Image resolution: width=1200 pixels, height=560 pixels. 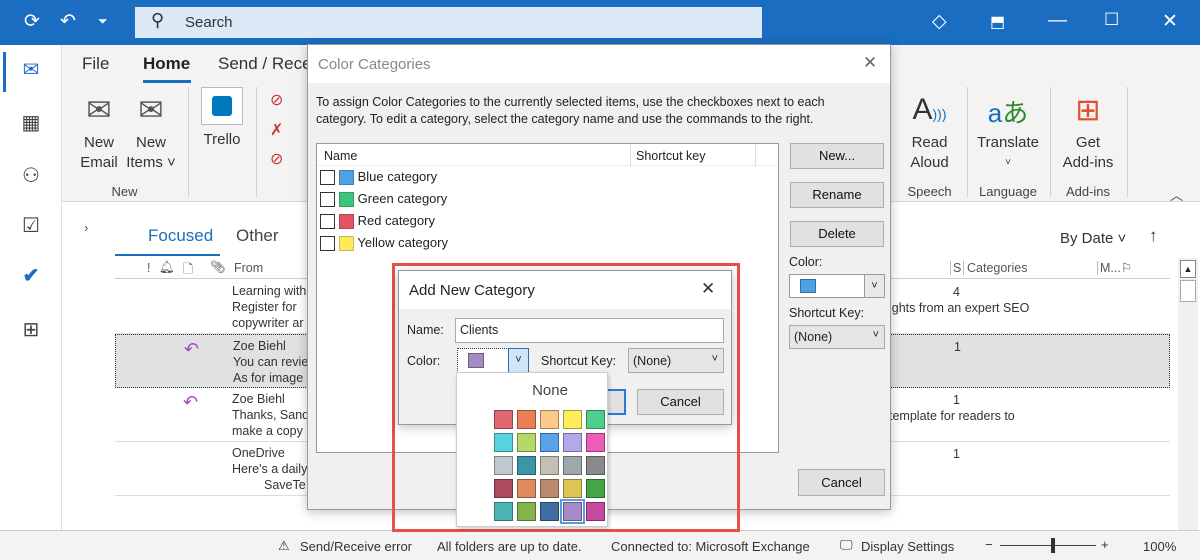 I want to click on category-name: Blue category, so click(x=398, y=176).